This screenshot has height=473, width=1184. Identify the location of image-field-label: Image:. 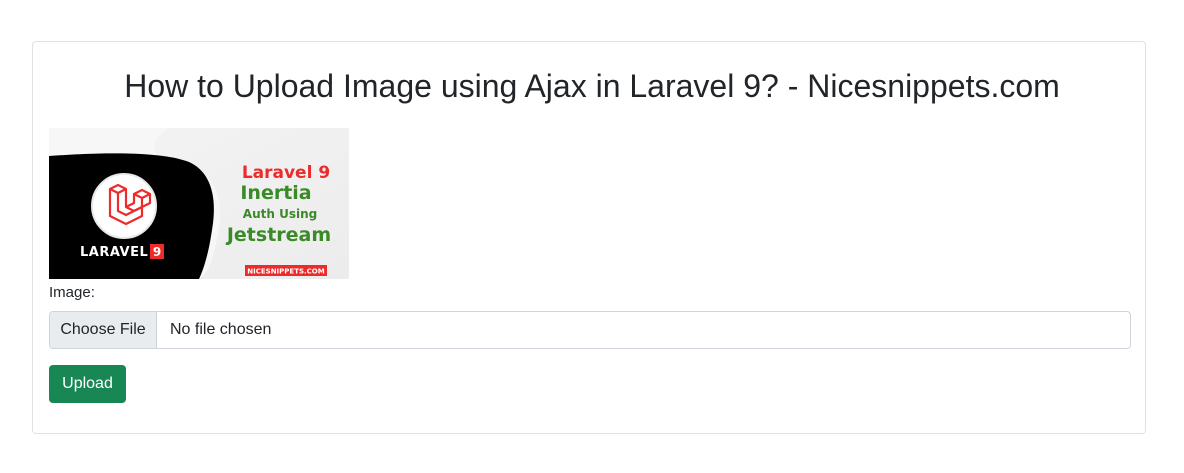
(72, 292).